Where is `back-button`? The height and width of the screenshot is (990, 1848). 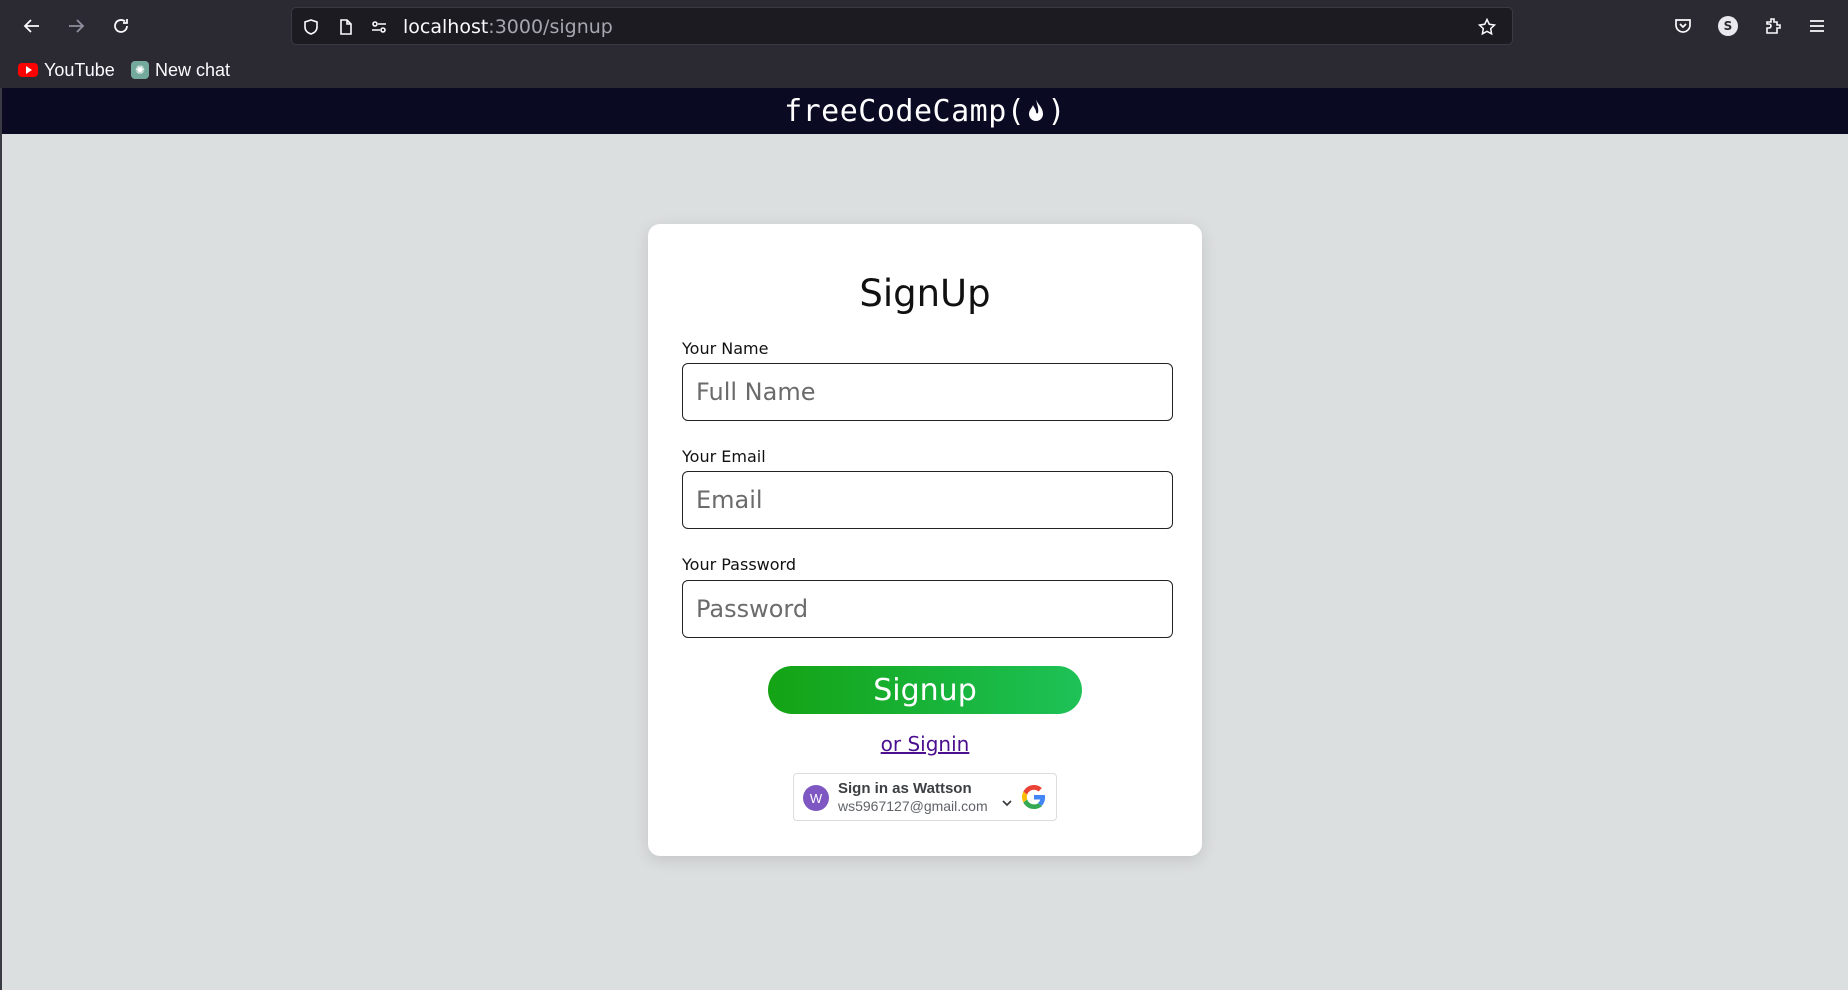
back-button is located at coordinates (32, 26).